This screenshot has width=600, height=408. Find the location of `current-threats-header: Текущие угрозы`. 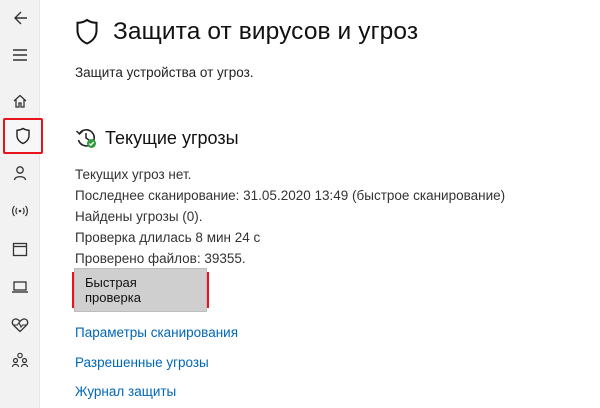

current-threats-header: Текущие угрозы is located at coordinates (157, 138).